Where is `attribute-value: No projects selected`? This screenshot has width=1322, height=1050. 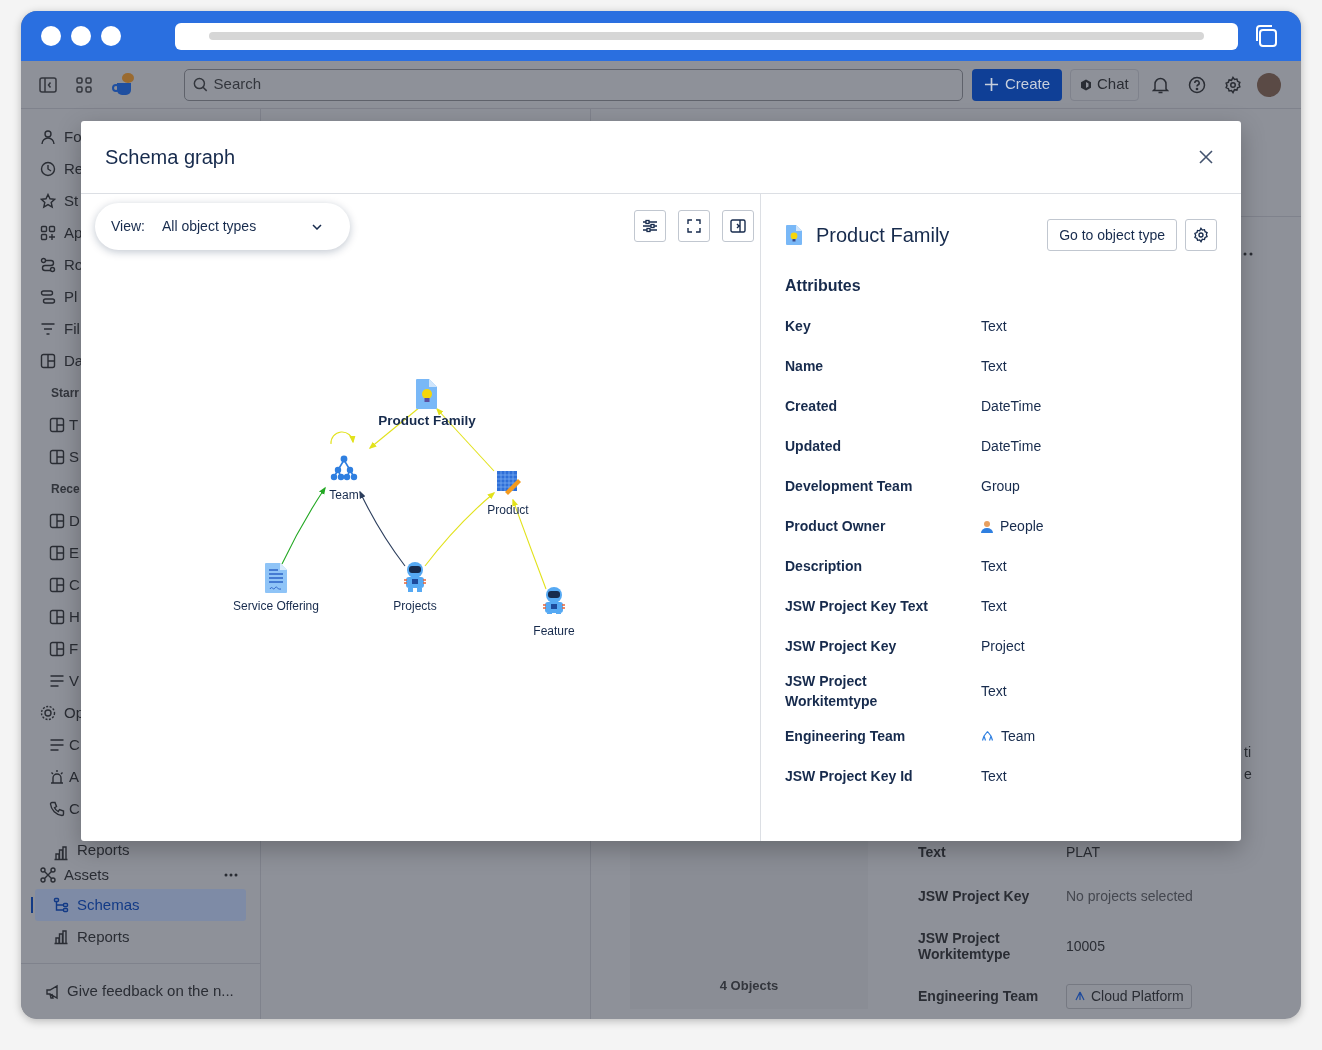
attribute-value: No projects selected is located at coordinates (1129, 896).